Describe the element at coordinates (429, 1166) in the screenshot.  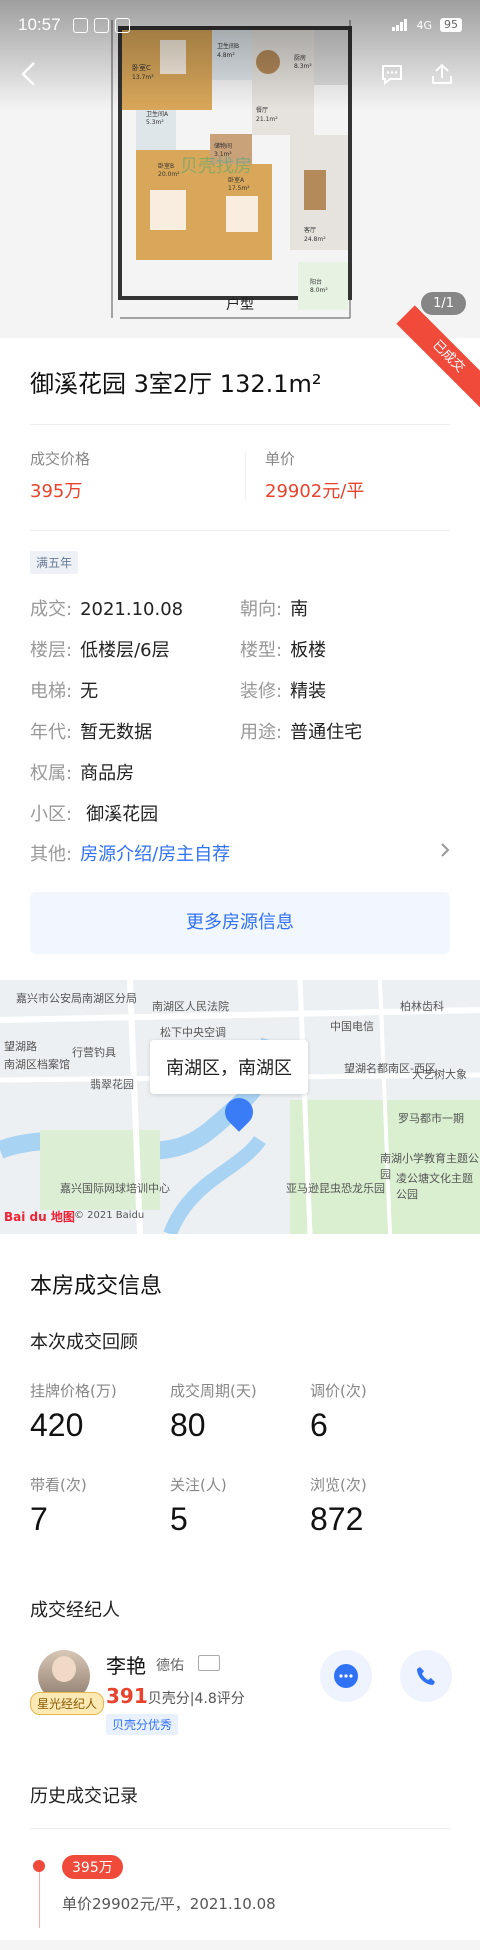
I see `map-poi-label: 南湖小学教育主题公园` at that location.